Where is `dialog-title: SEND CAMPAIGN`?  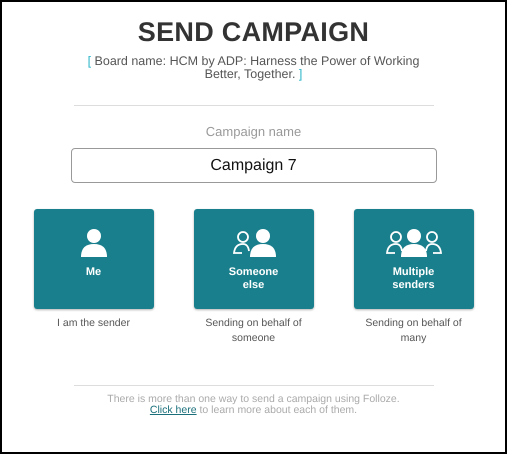 dialog-title: SEND CAMPAIGN is located at coordinates (254, 32).